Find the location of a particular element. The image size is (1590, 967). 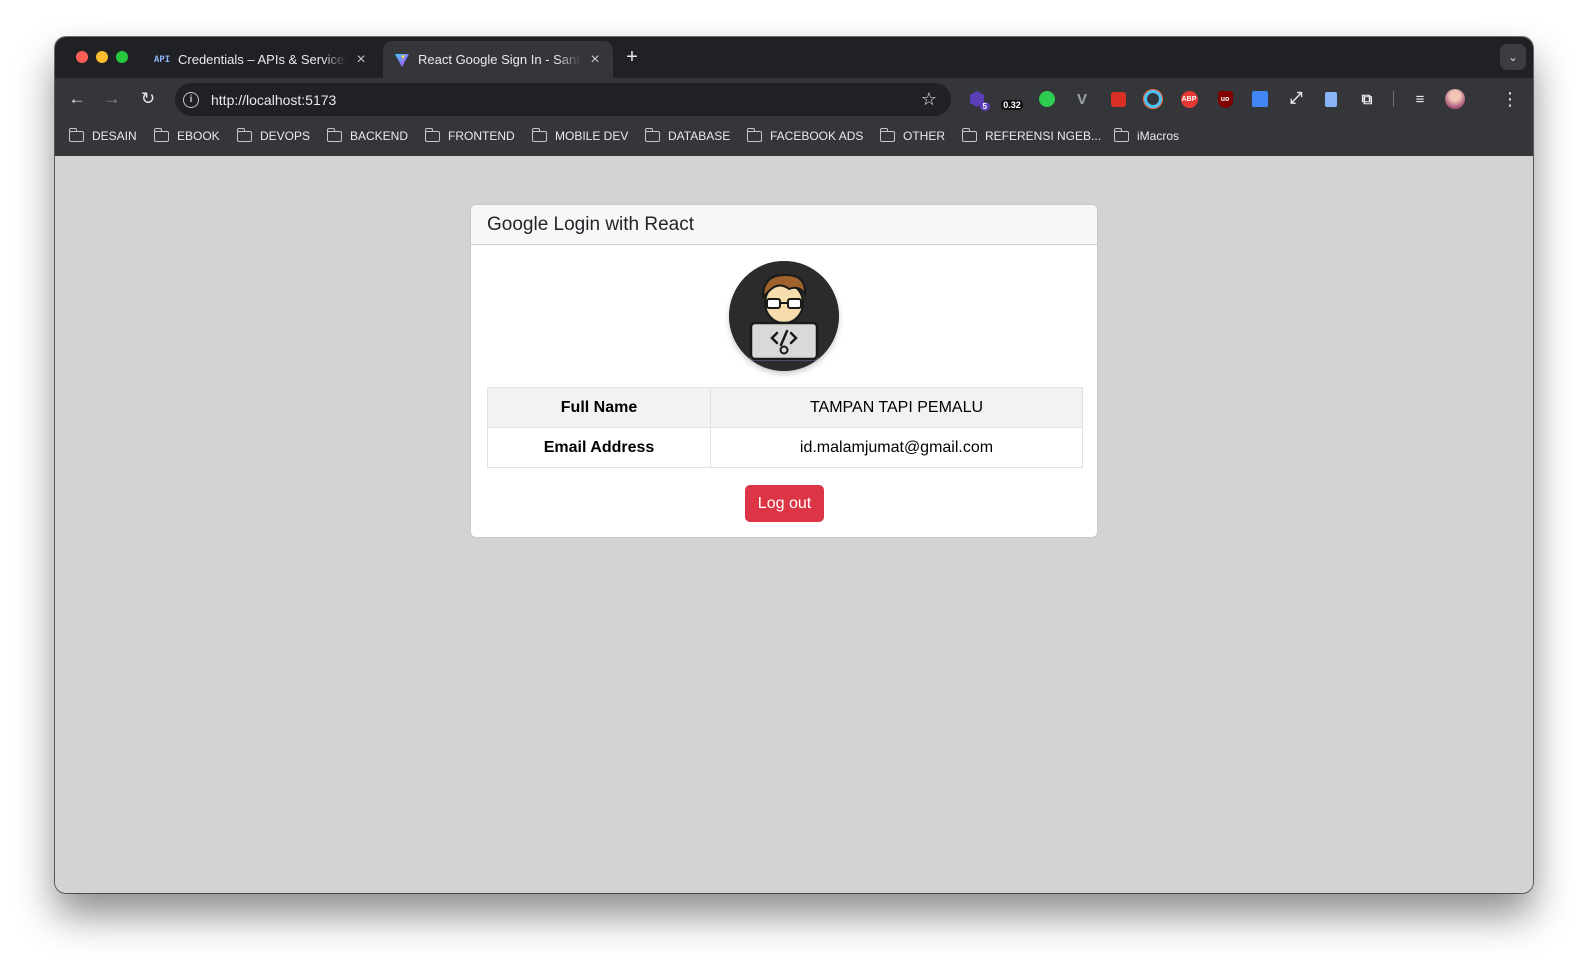

color-ring-extension-icon is located at coordinates (1153, 99).